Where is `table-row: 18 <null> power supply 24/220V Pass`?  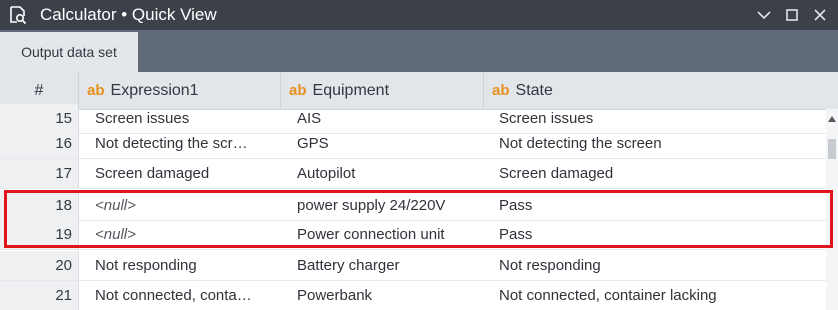 table-row: 18 <null> power supply 24/220V Pass is located at coordinates (413, 206).